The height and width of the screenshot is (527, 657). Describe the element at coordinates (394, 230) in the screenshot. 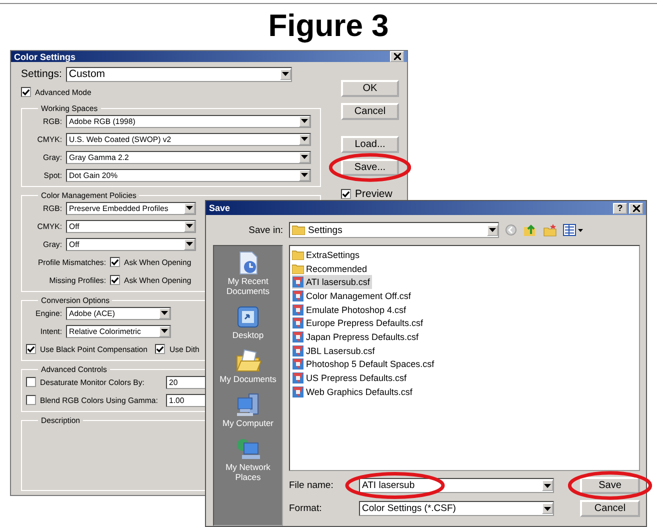

I see `save-in-dropdown: Settings` at that location.